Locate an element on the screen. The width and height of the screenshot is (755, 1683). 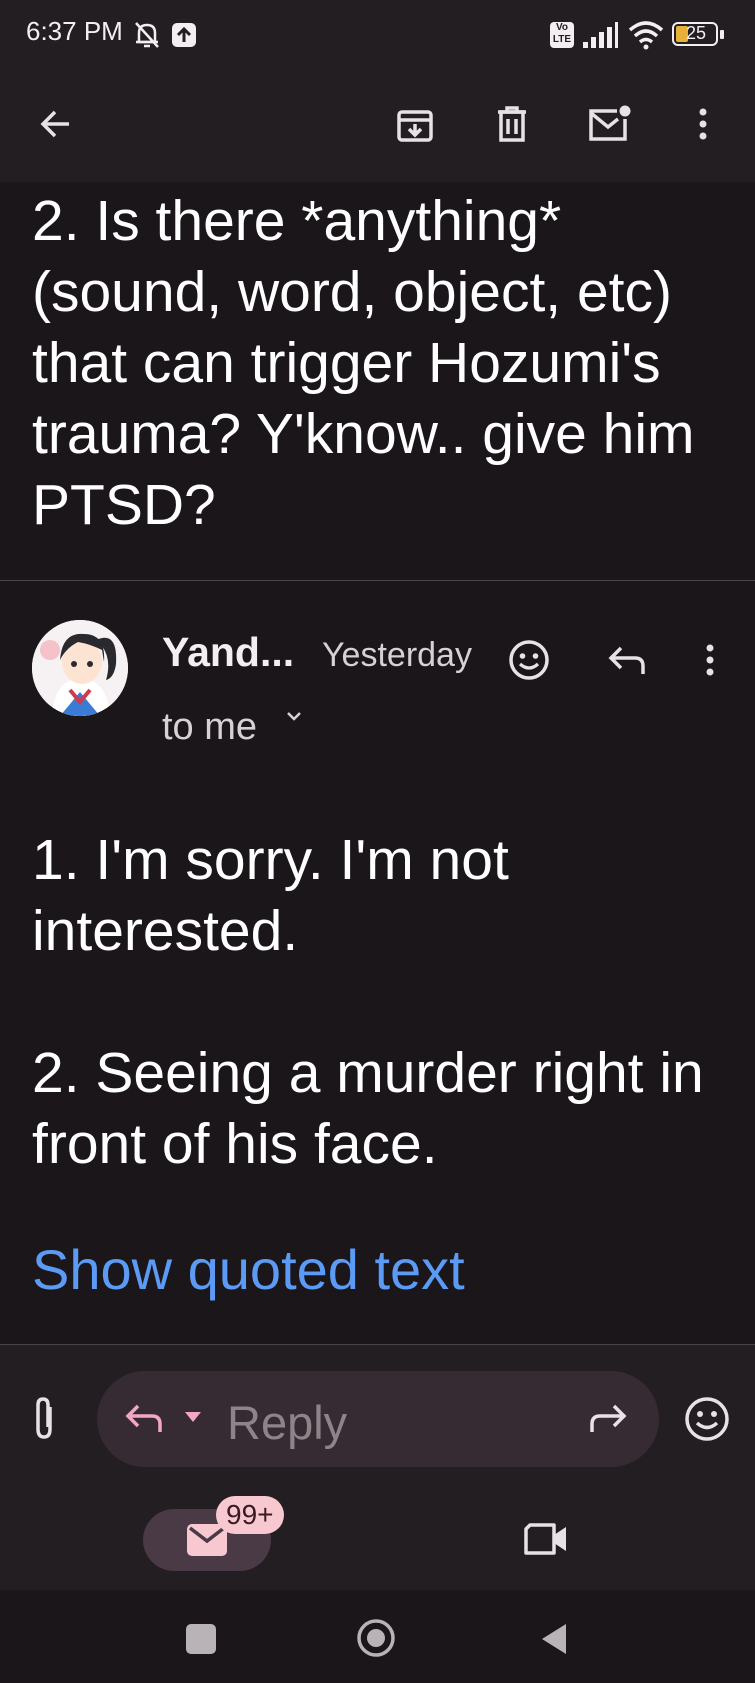
delete-button is located at coordinates (512, 124).